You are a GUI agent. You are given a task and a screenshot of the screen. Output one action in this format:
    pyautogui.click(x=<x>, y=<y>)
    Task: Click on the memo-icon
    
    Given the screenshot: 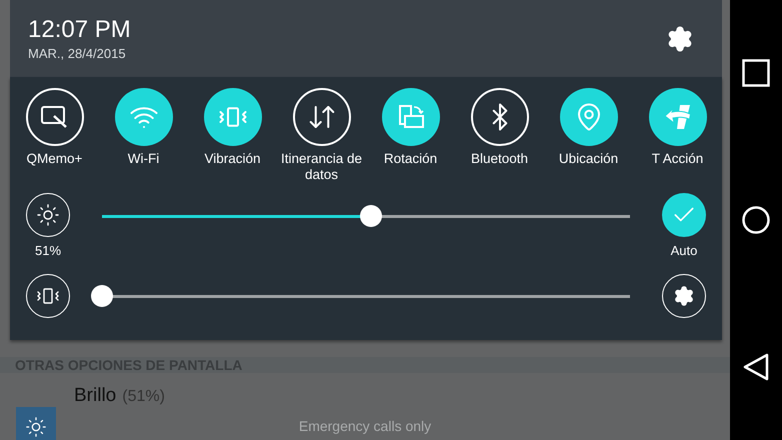 What is the action you would take?
    pyautogui.click(x=55, y=117)
    